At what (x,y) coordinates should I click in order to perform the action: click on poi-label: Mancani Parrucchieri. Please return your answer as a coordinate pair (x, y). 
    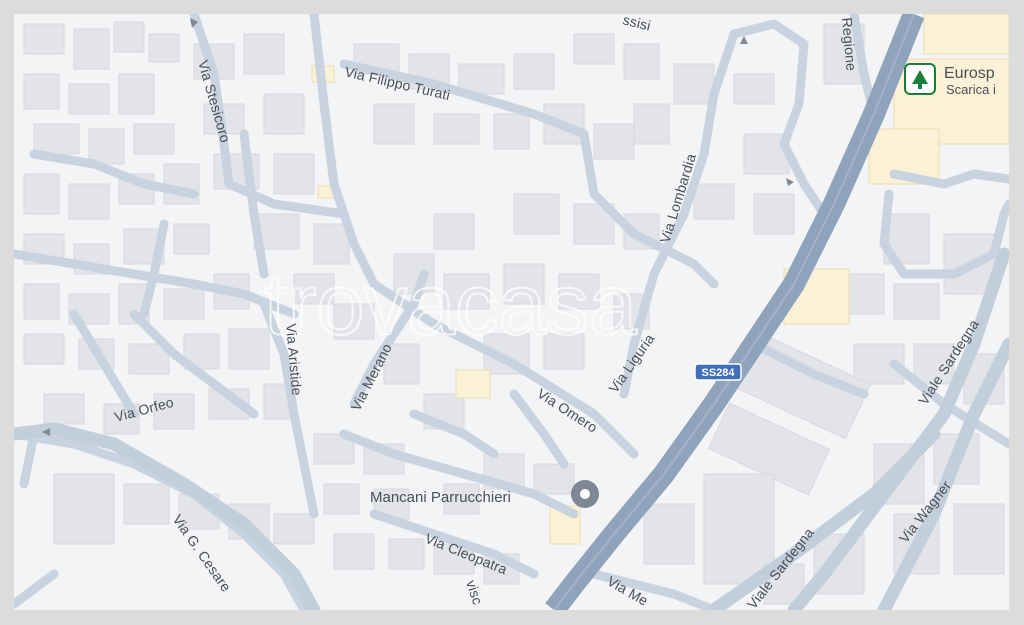
    Looking at the image, I should click on (440, 497).